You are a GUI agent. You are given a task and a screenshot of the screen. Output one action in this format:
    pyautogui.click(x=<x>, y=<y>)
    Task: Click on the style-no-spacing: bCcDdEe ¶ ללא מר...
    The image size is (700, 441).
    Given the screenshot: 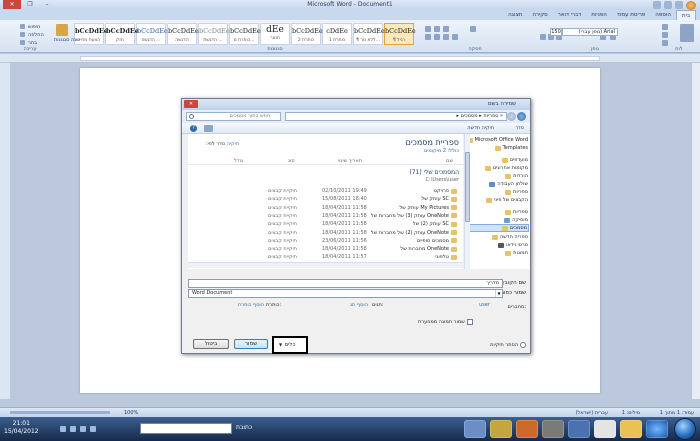 What is the action you would take?
    pyautogui.click(x=369, y=34)
    